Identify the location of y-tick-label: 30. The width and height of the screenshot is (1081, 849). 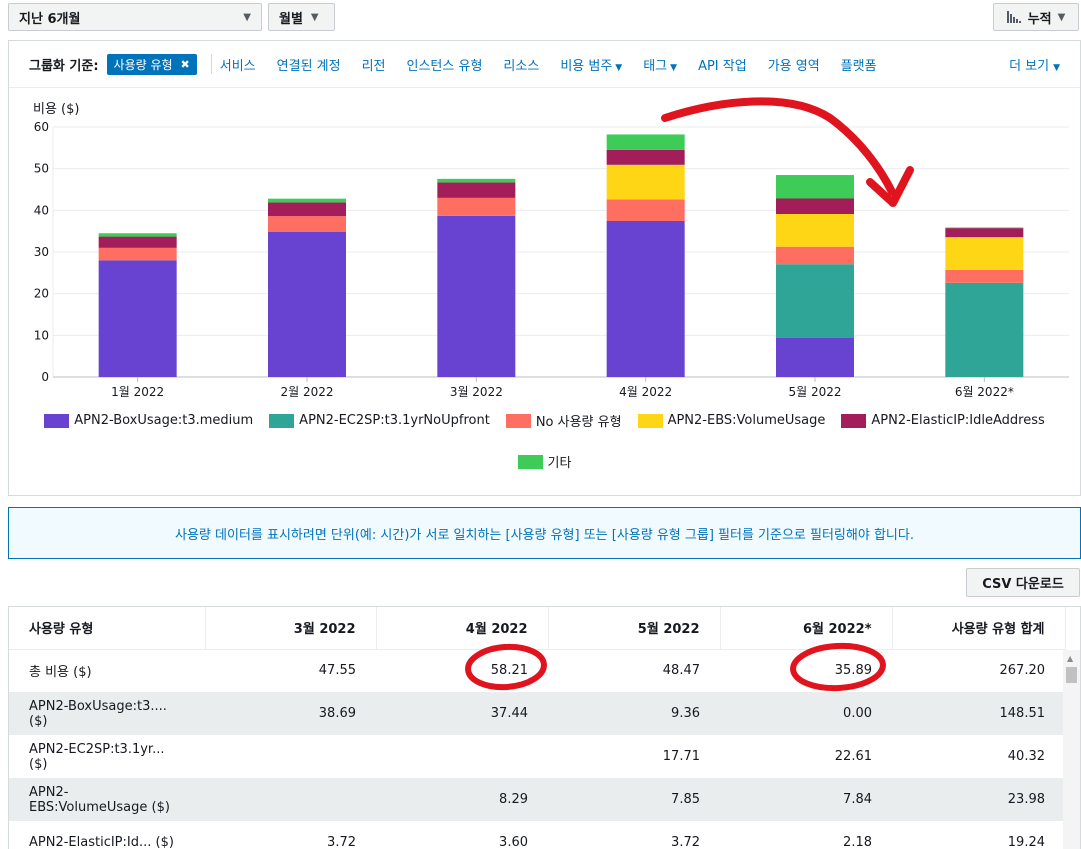
(41, 252).